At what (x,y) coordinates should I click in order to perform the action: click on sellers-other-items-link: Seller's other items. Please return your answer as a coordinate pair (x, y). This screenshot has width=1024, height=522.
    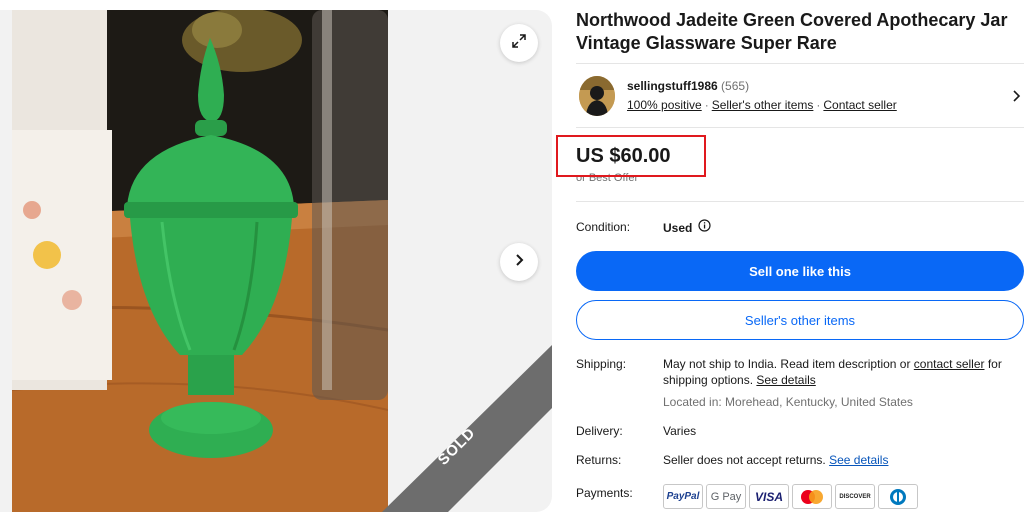
    Looking at the image, I should click on (763, 105).